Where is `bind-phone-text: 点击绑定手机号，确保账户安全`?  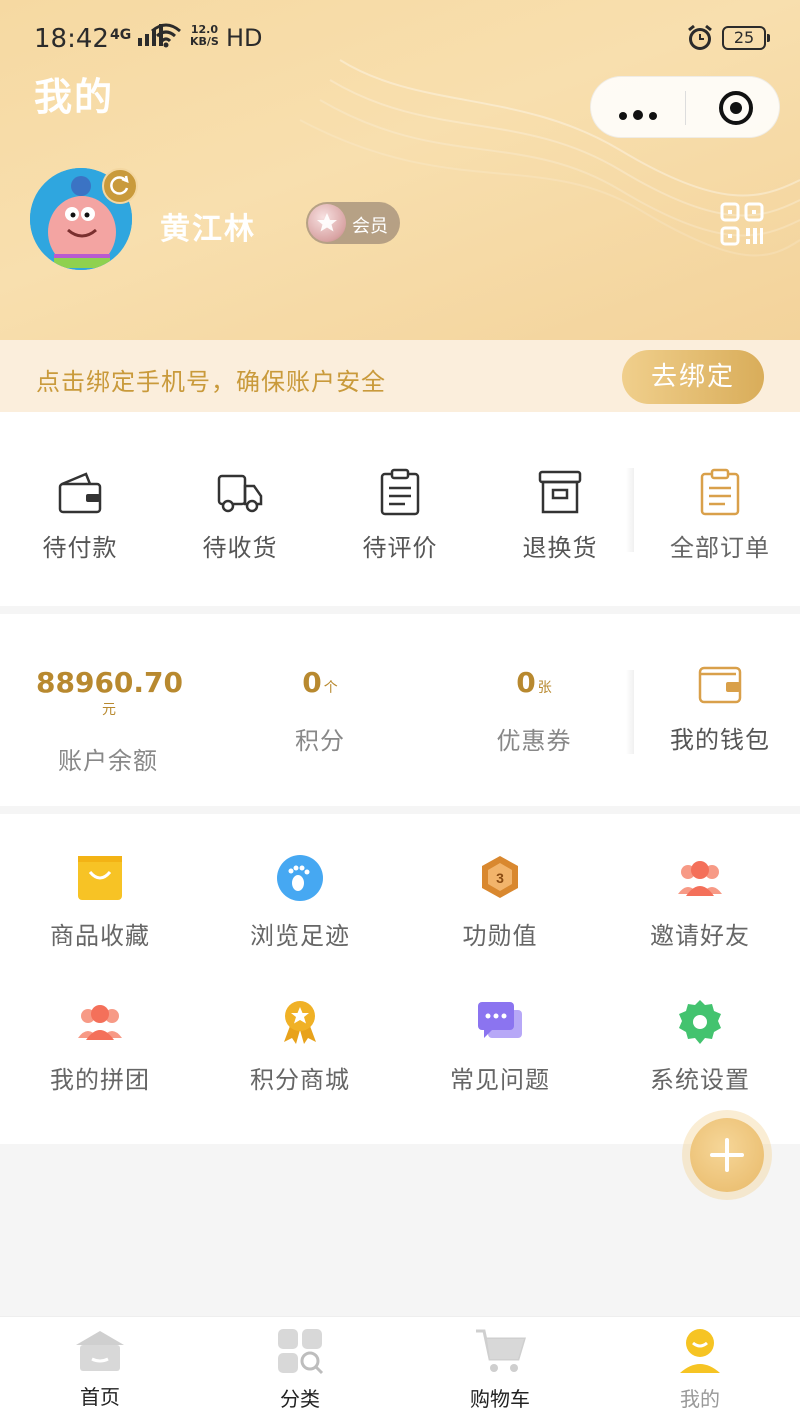 bind-phone-text: 点击绑定手机号，确保账户安全 is located at coordinates (211, 382).